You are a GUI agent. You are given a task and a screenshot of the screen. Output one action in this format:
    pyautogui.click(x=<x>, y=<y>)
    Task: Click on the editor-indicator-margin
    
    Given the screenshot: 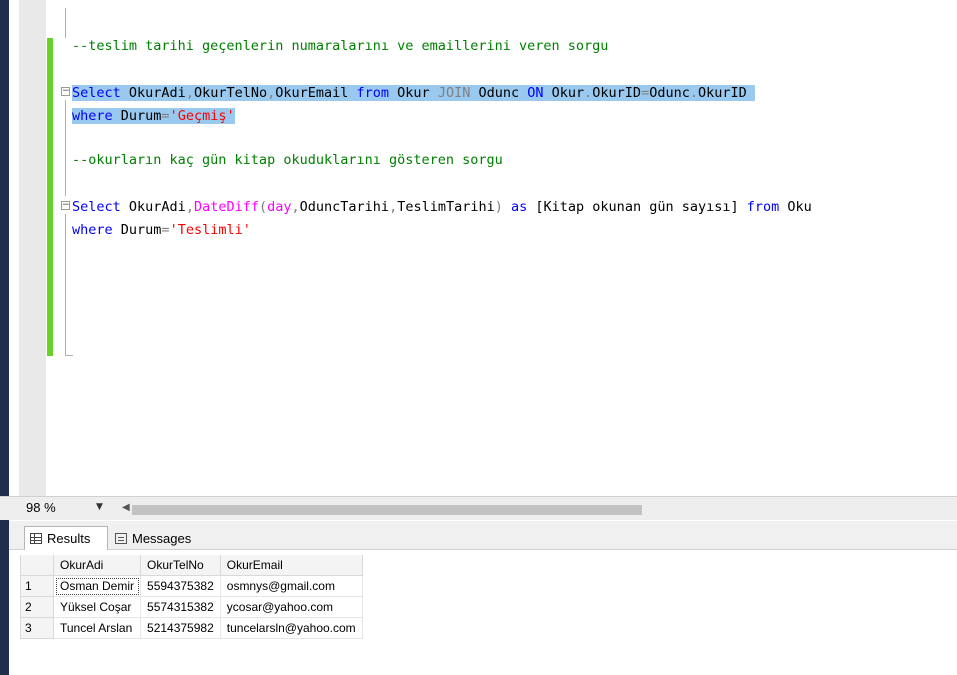 What is the action you would take?
    pyautogui.click(x=32, y=248)
    